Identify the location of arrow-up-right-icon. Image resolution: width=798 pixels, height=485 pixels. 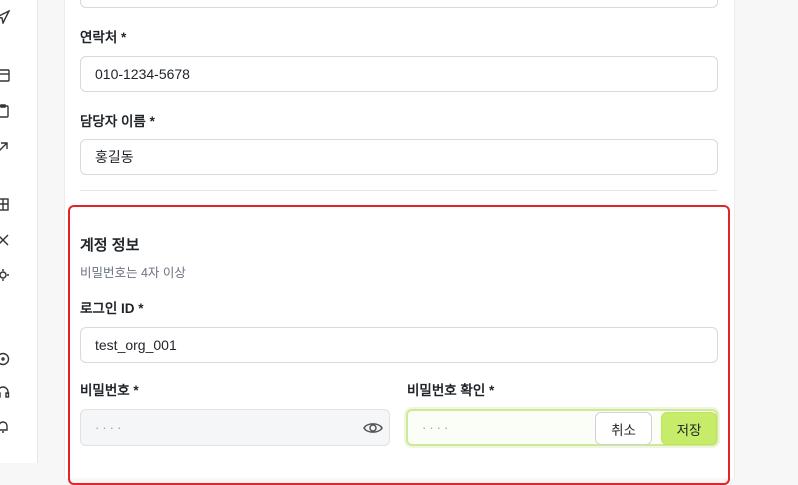
(5, 147).